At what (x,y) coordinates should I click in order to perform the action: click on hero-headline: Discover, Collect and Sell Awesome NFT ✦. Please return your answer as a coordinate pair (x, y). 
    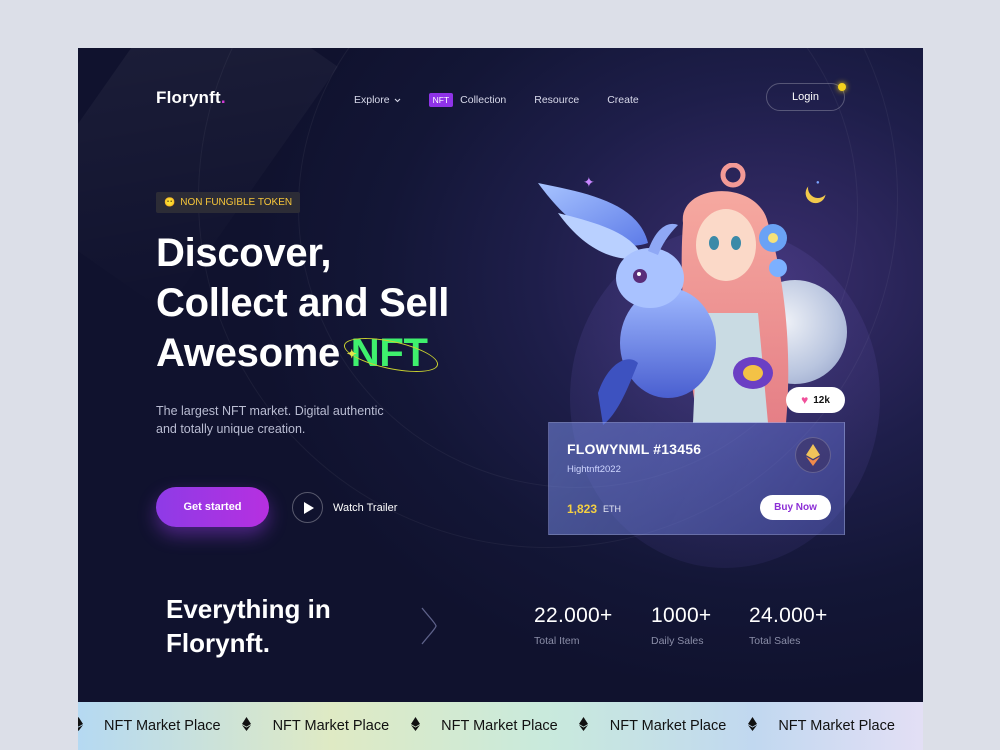
    Looking at the image, I should click on (303, 303).